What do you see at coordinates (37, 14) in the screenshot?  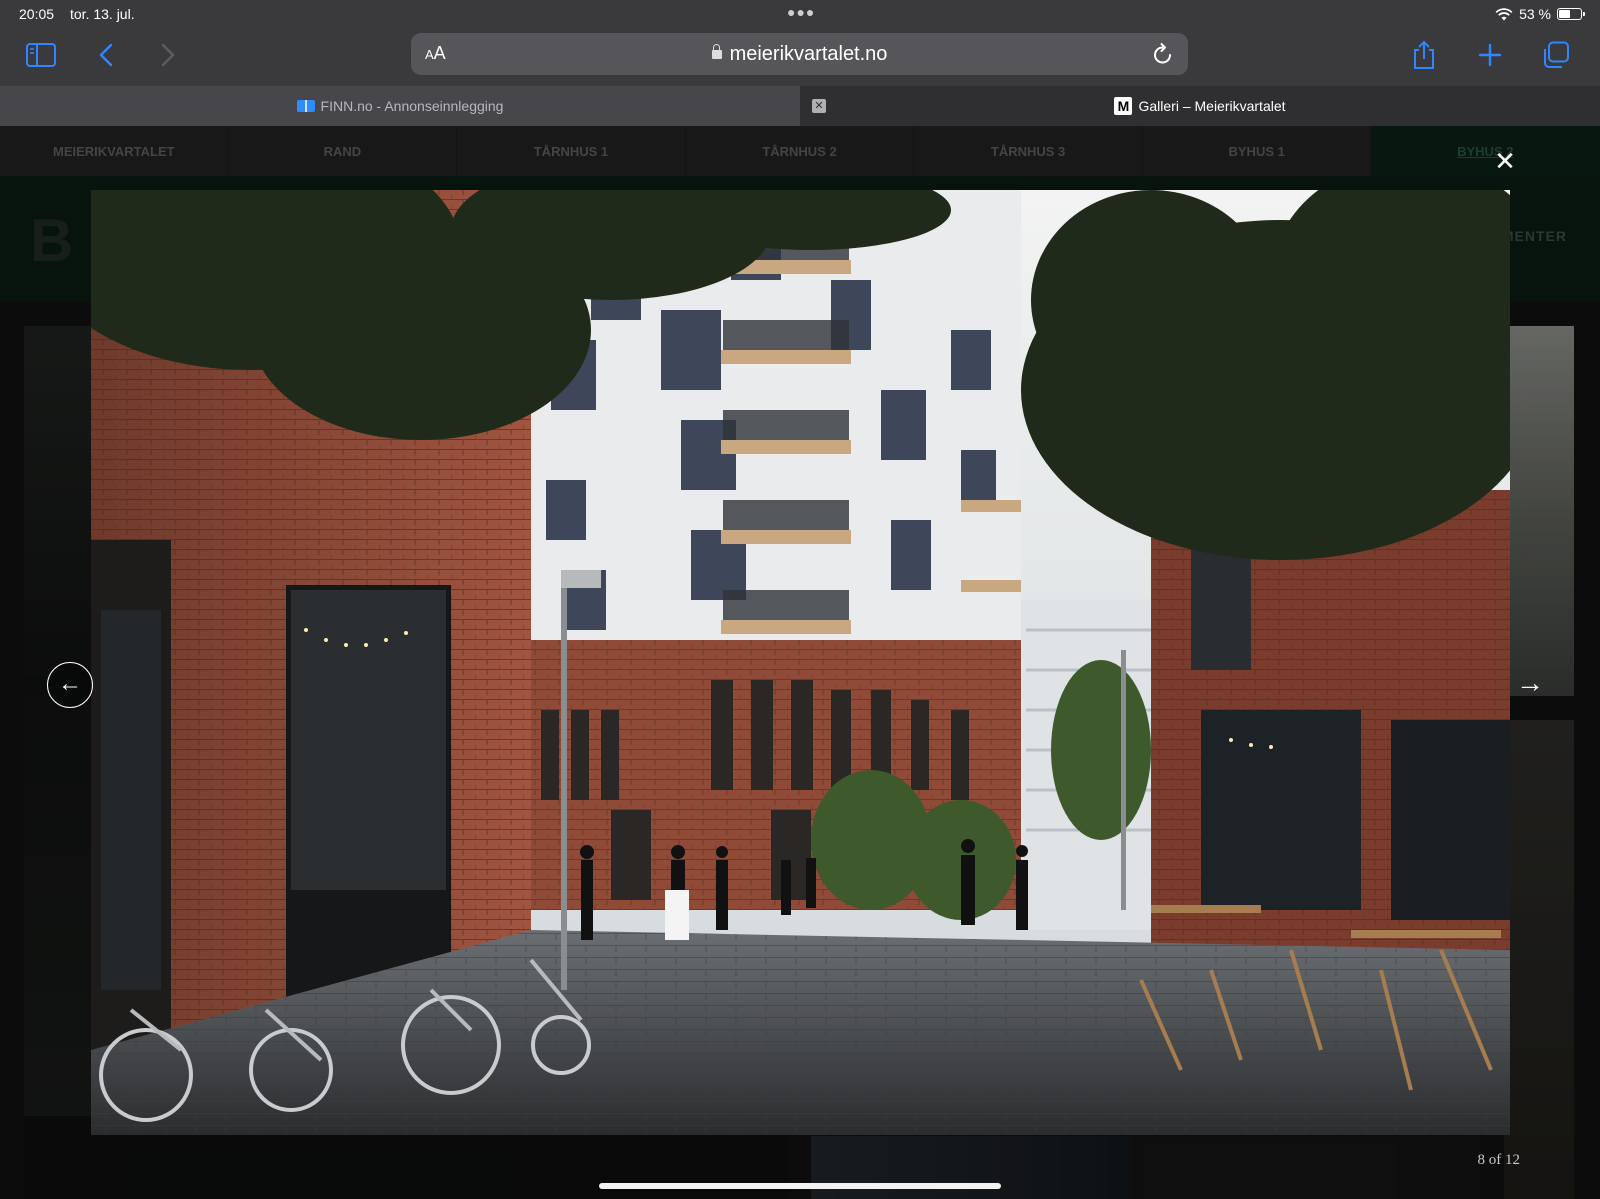 I see `status-time: 20:05` at bounding box center [37, 14].